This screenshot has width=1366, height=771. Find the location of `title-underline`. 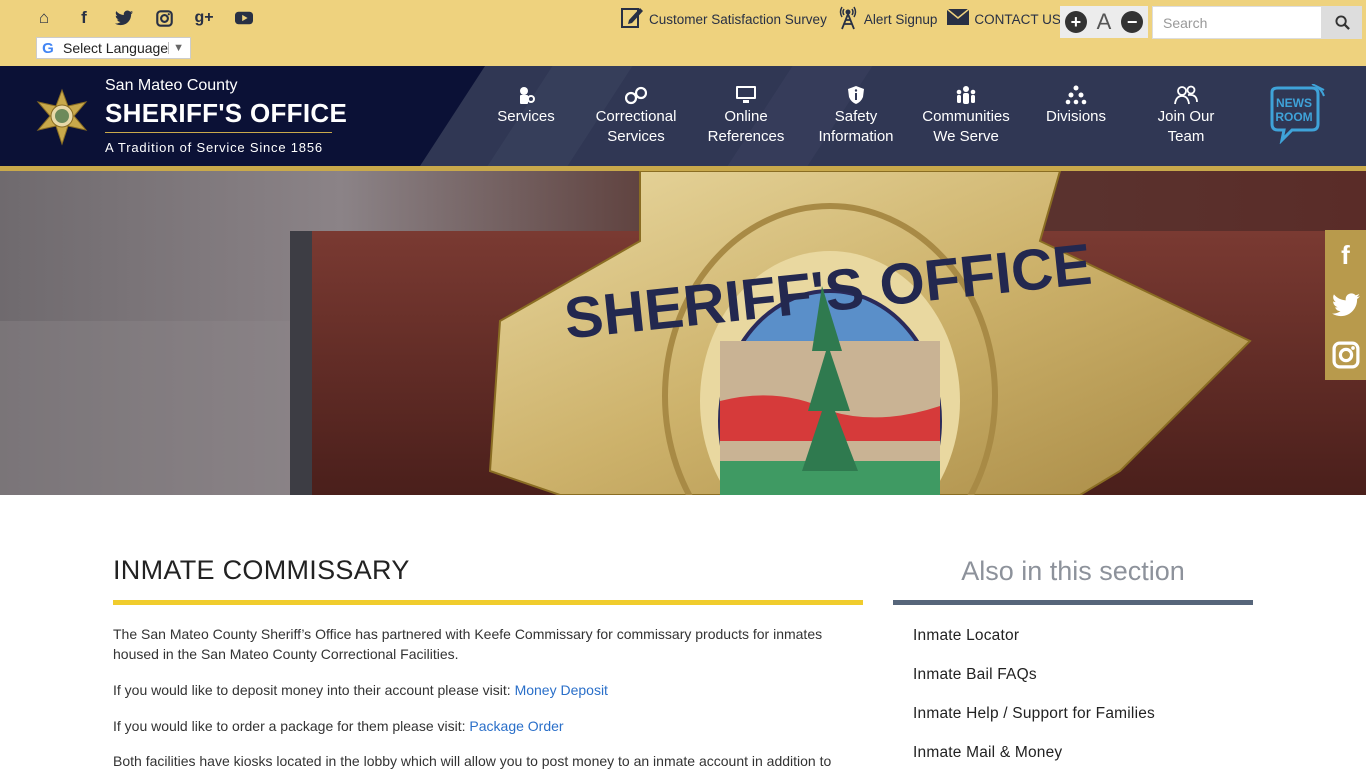

title-underline is located at coordinates (488, 602).